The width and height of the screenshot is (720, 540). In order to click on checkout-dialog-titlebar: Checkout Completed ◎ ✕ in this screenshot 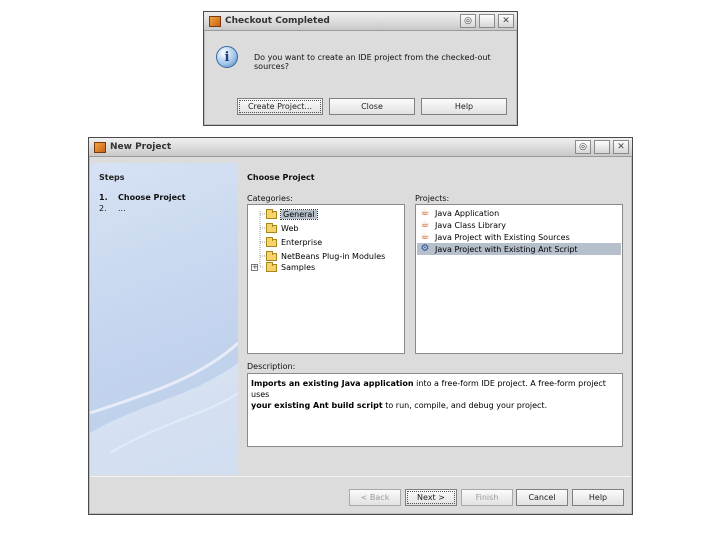, I will do `click(360, 21)`.